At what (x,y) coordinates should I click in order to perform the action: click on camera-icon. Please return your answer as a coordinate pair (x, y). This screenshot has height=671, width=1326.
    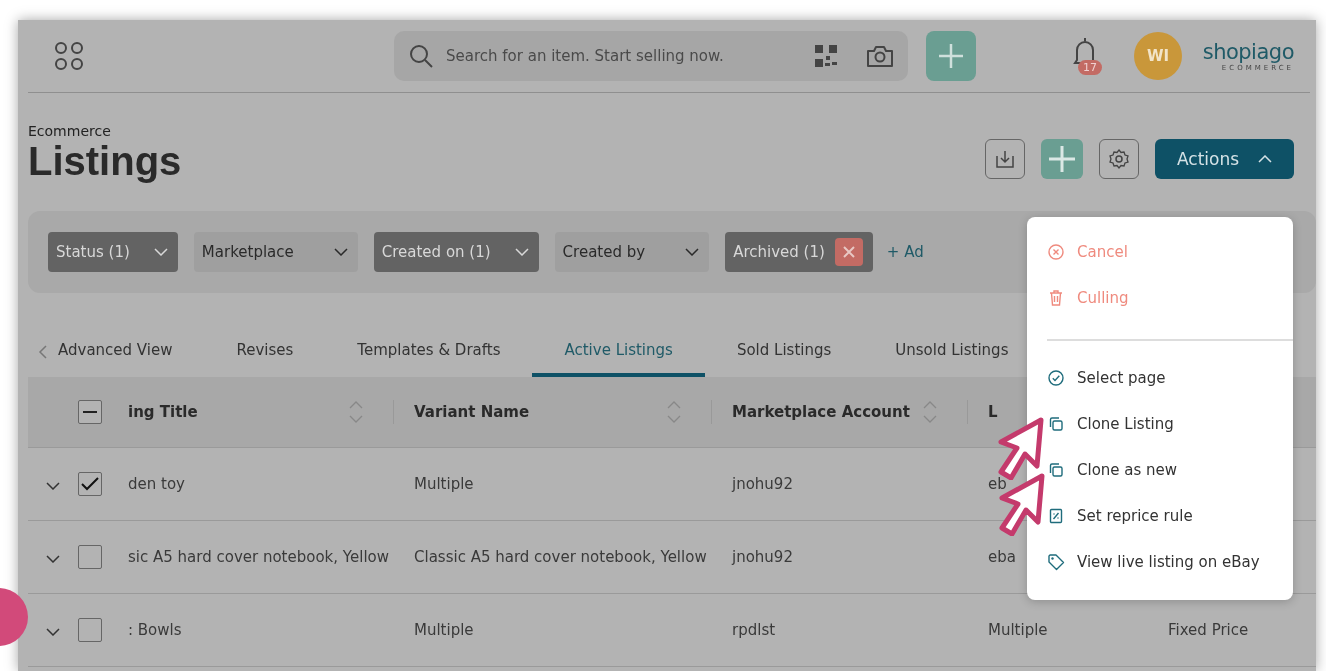
    Looking at the image, I should click on (880, 56).